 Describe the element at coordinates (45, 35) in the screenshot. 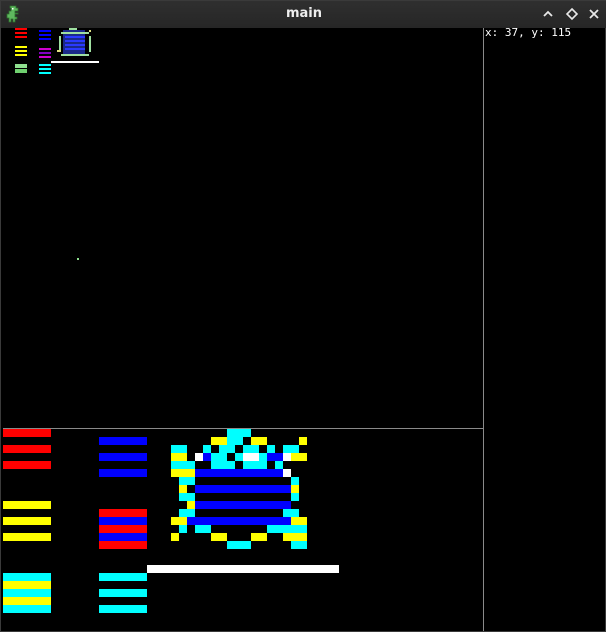

I see `swatch-blue` at that location.